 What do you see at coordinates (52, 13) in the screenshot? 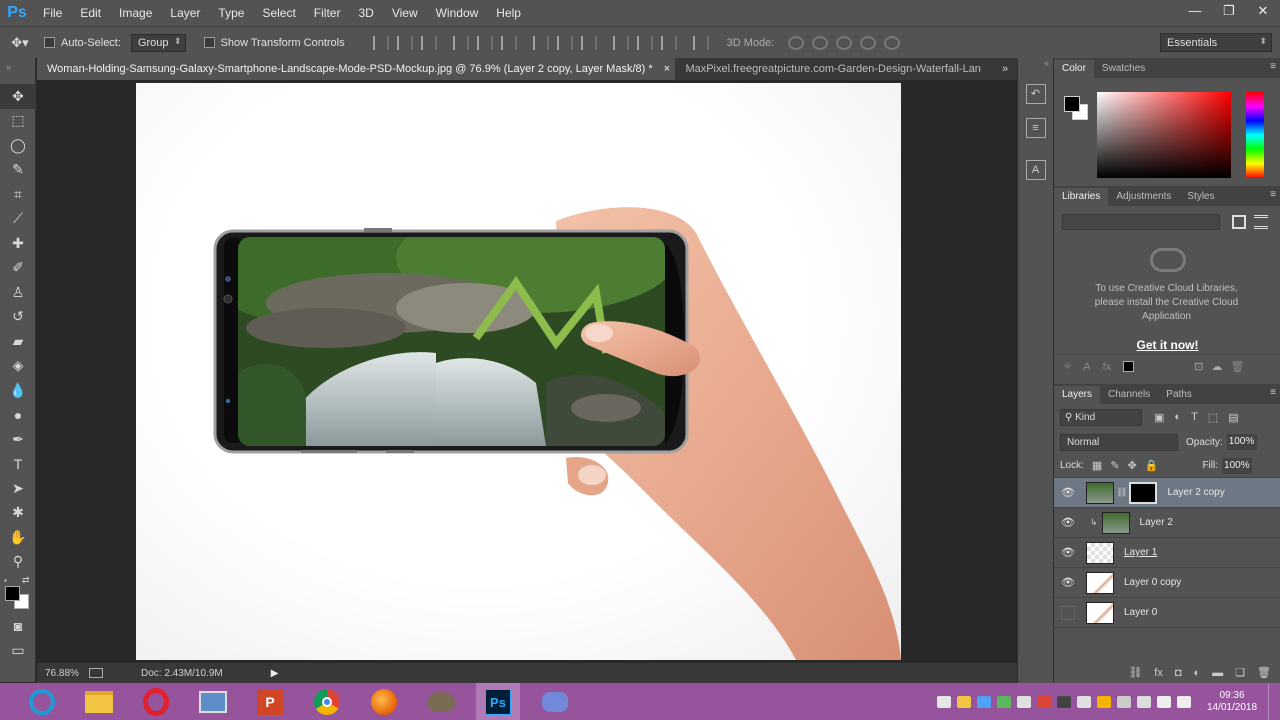
I see `menu-file: File` at bounding box center [52, 13].